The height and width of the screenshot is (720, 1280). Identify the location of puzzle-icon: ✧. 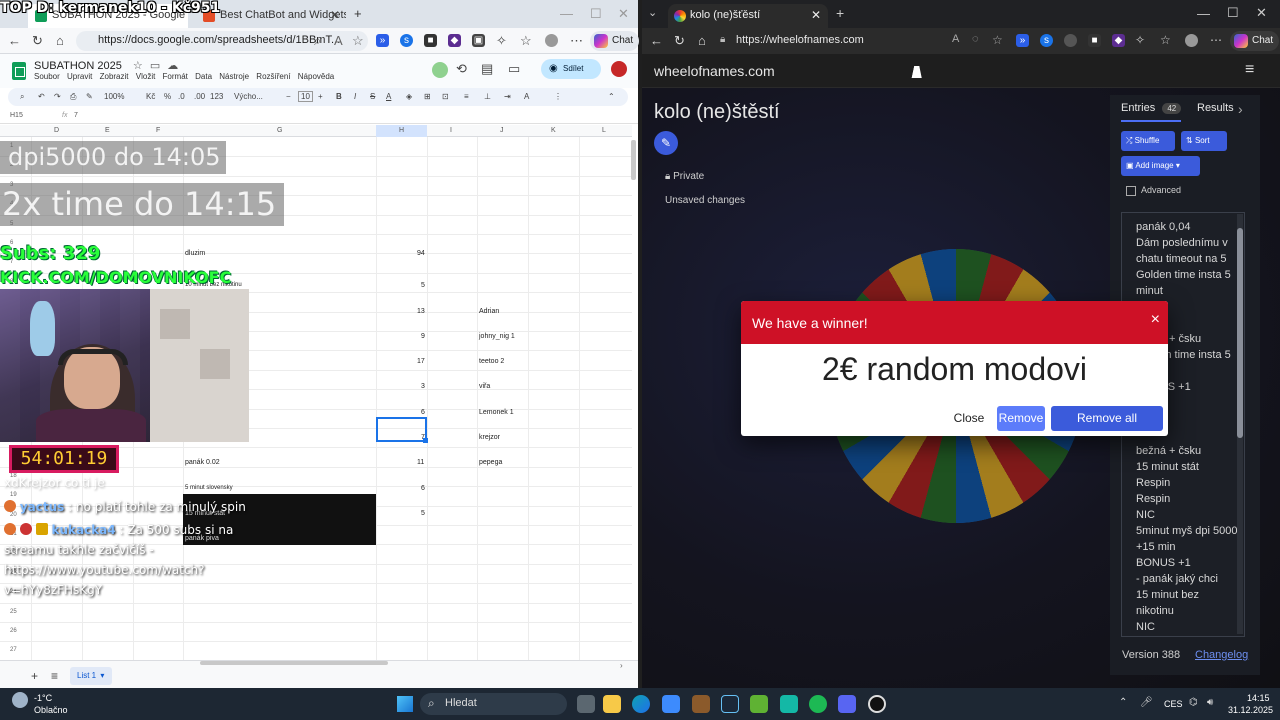
(1140, 40).